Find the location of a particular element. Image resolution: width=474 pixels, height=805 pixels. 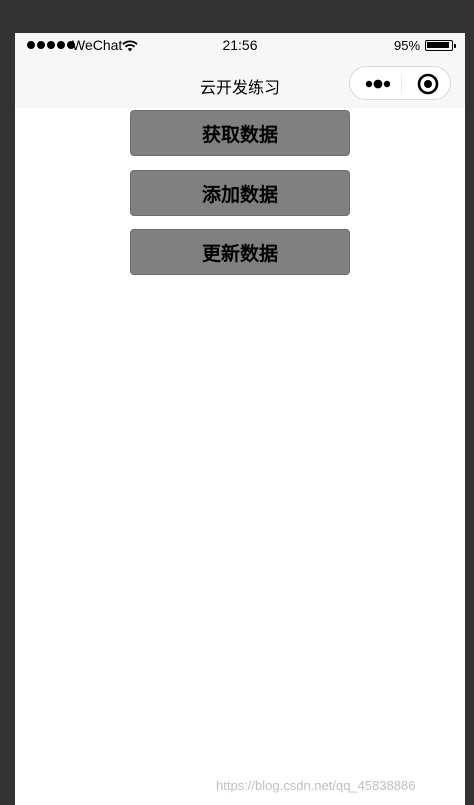

status-bar: WeChat 21:56 95% is located at coordinates (240, 46).